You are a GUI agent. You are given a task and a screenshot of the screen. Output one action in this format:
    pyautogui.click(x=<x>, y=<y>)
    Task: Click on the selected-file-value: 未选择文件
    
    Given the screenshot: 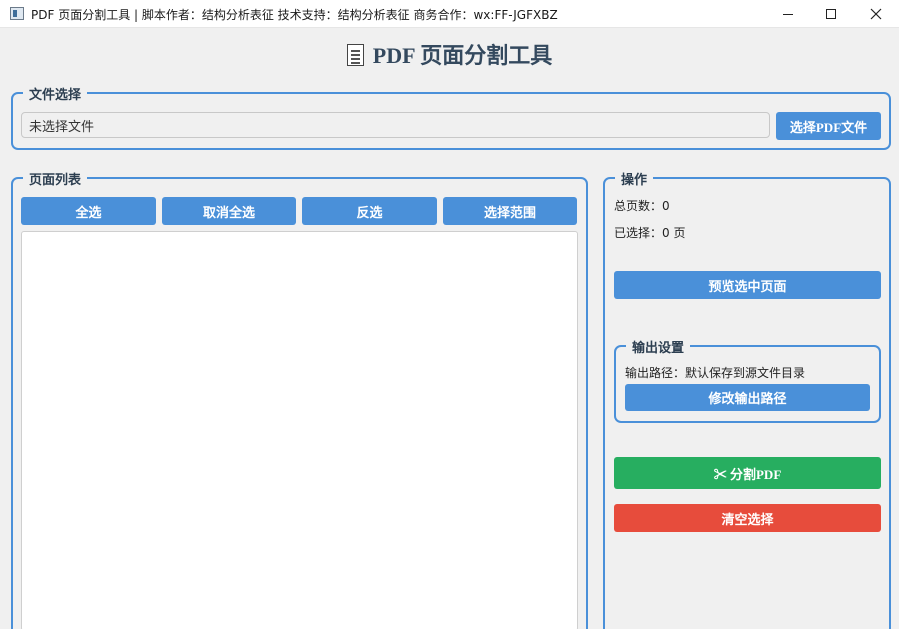 What is the action you would take?
    pyautogui.click(x=62, y=127)
    